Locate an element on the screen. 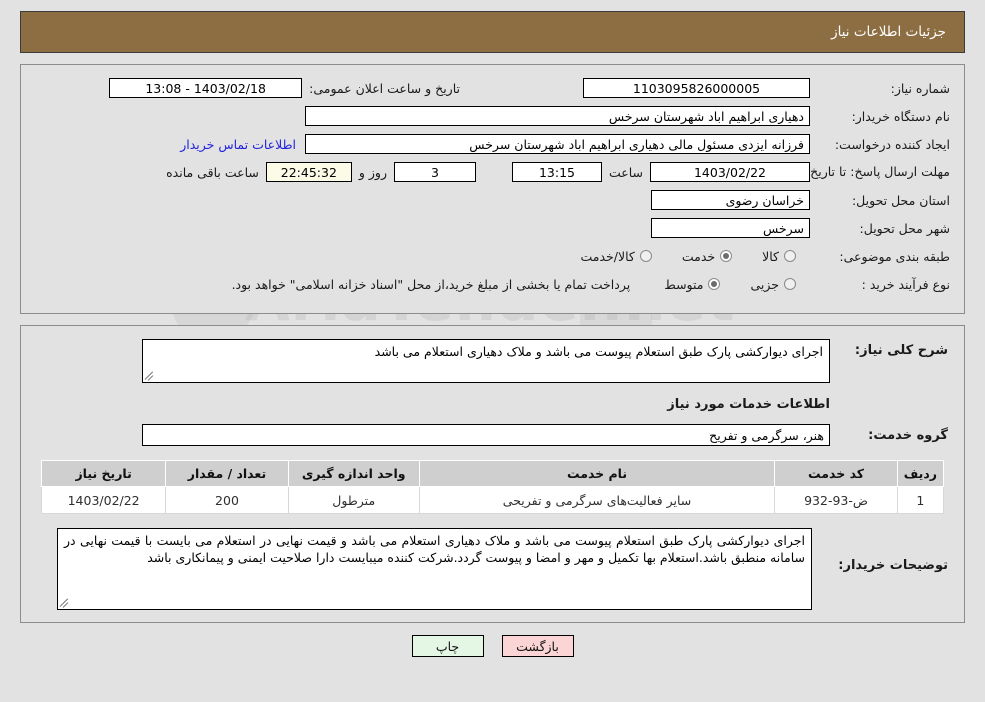 The height and width of the screenshot is (702, 985). hour-label: ساعت is located at coordinates (625, 172).